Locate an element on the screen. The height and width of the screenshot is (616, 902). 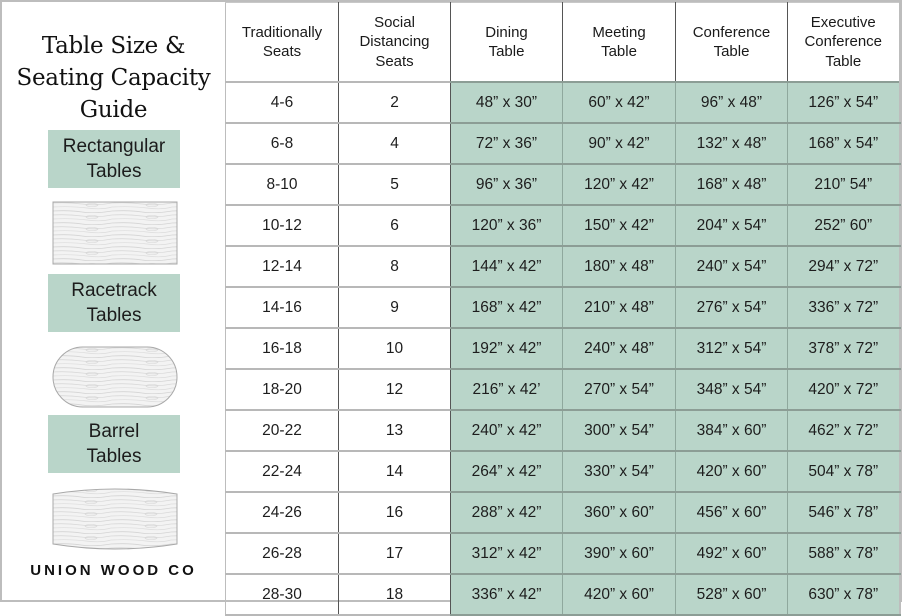
title-line: Guide is located at coordinates (113, 110).